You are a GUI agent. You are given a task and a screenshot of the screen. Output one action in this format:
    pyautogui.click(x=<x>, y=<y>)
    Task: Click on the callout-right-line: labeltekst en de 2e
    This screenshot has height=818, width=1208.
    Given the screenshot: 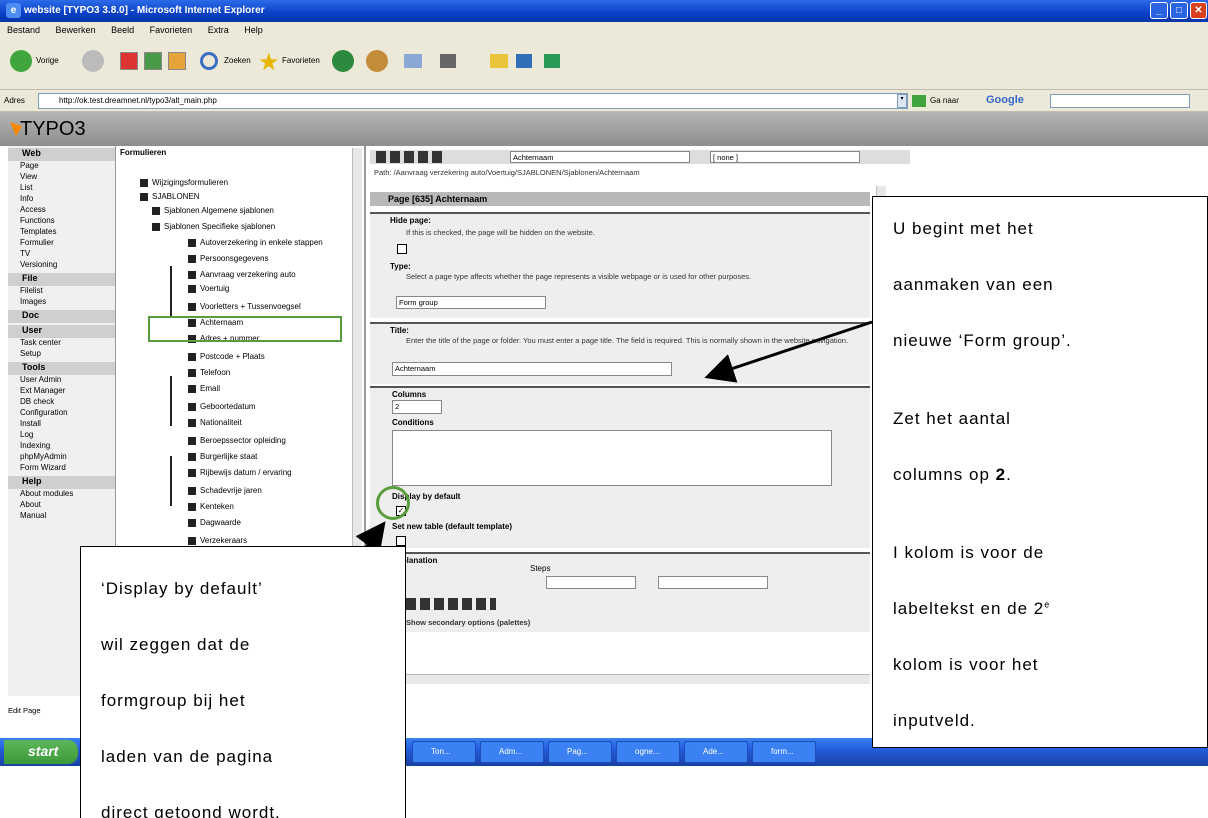 What is the action you would take?
    pyautogui.click(x=971, y=609)
    